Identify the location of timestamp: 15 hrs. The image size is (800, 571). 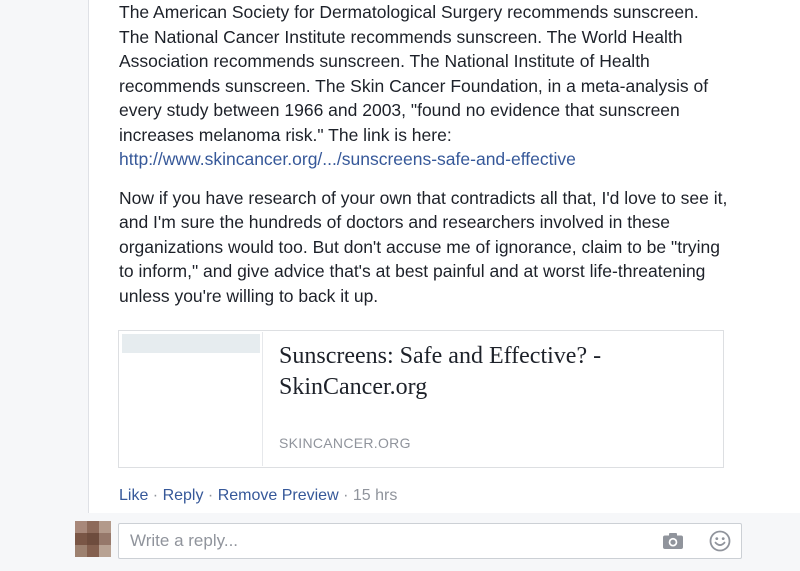
(375, 495).